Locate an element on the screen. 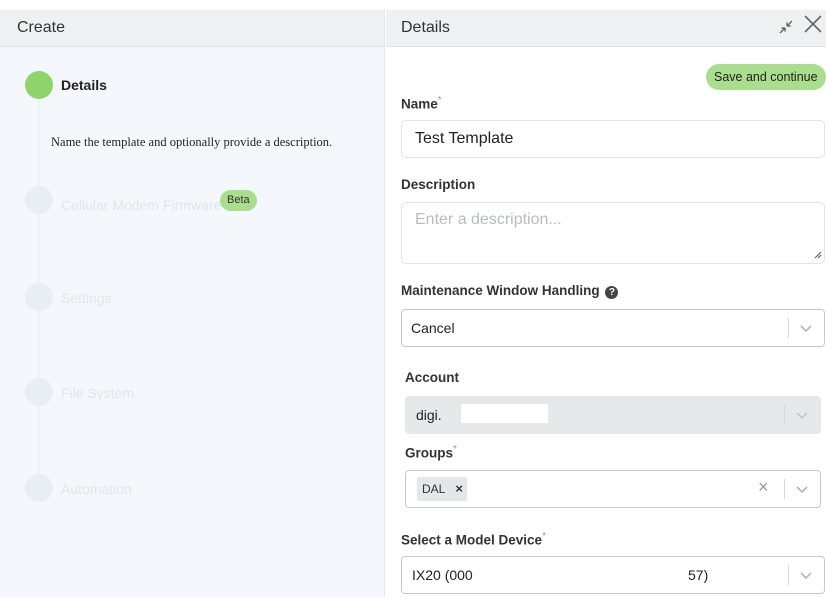 The height and width of the screenshot is (597, 826). step-label-settings: Settings is located at coordinates (86, 298).